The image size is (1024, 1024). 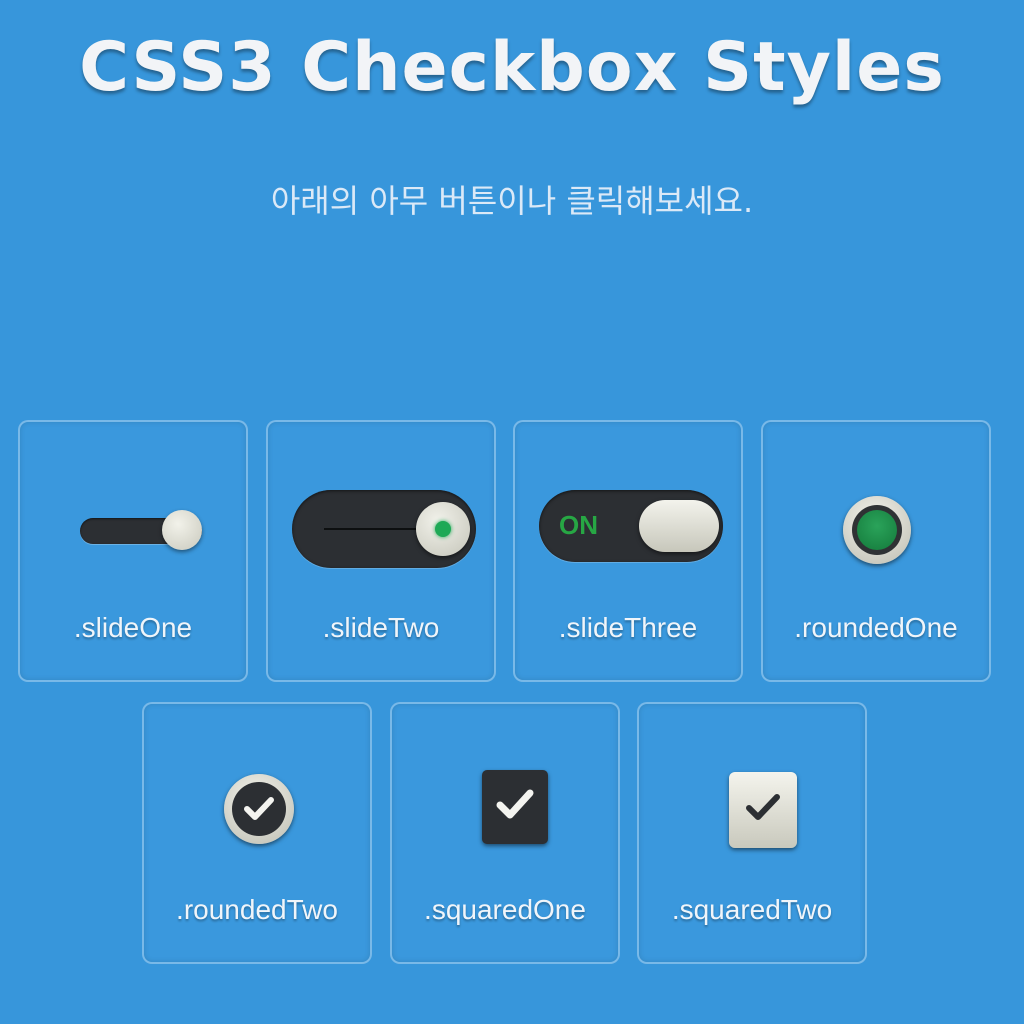 What do you see at coordinates (512, 201) in the screenshot?
I see `page-subtitle: 아래의 아무 버튼이나 클릭해보세요.` at bounding box center [512, 201].